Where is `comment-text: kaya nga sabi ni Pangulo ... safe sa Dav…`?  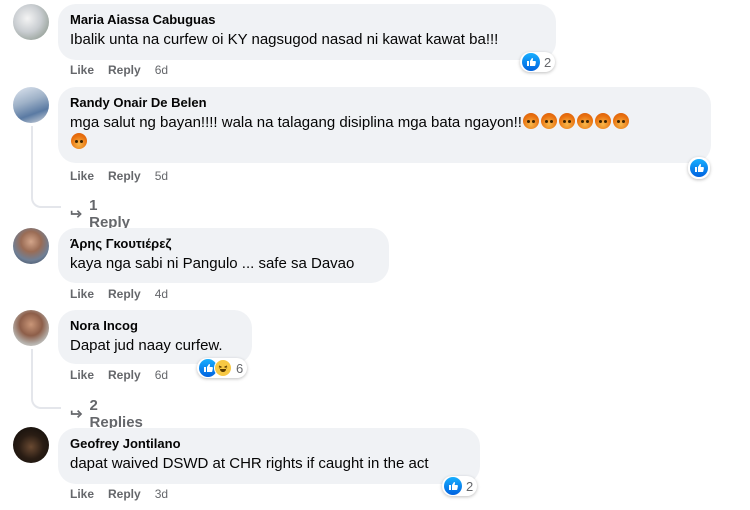
comment-text: kaya nga sabi ni Pangulo ... safe sa Dav… is located at coordinates (212, 263).